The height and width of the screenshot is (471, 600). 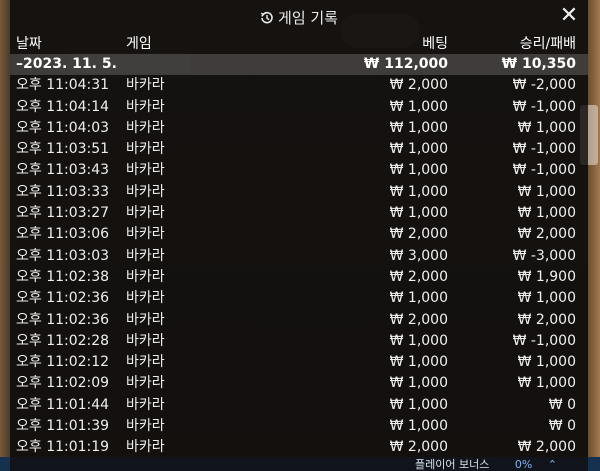 I want to click on row-win-loss: ₩ -2,000, so click(x=544, y=85).